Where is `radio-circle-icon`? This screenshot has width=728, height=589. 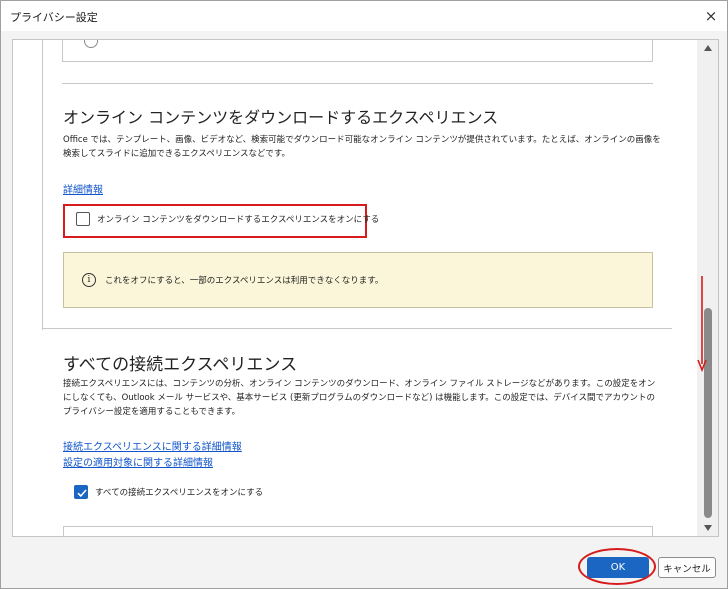 radio-circle-icon is located at coordinates (91, 44).